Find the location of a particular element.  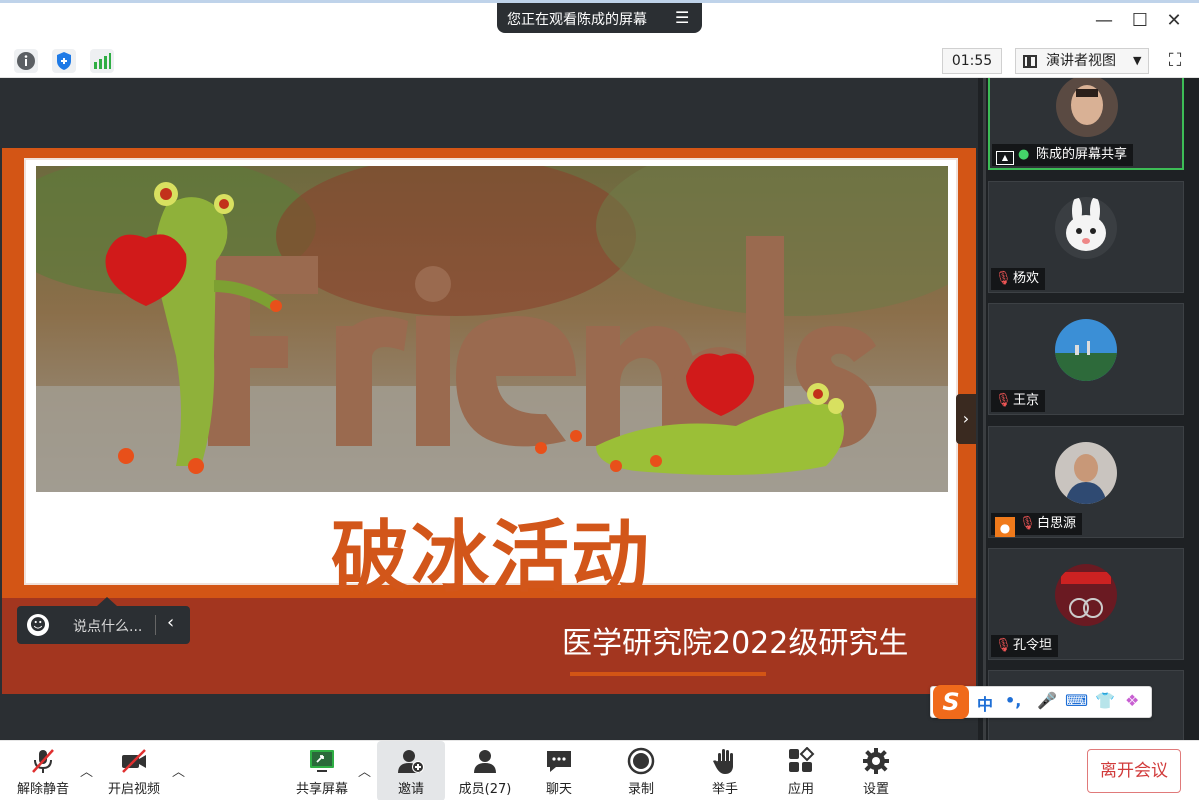

minimize-button: — is located at coordinates (1104, 21).